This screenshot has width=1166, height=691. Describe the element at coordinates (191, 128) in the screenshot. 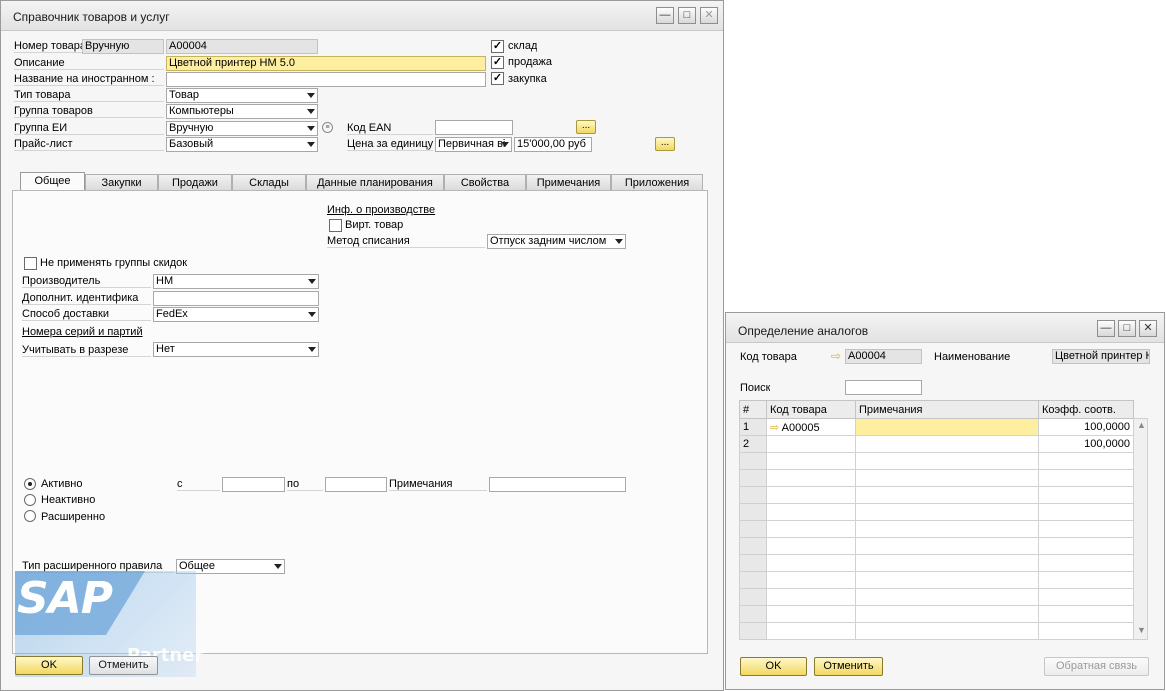

I see `uom-group-value: Вручную` at that location.